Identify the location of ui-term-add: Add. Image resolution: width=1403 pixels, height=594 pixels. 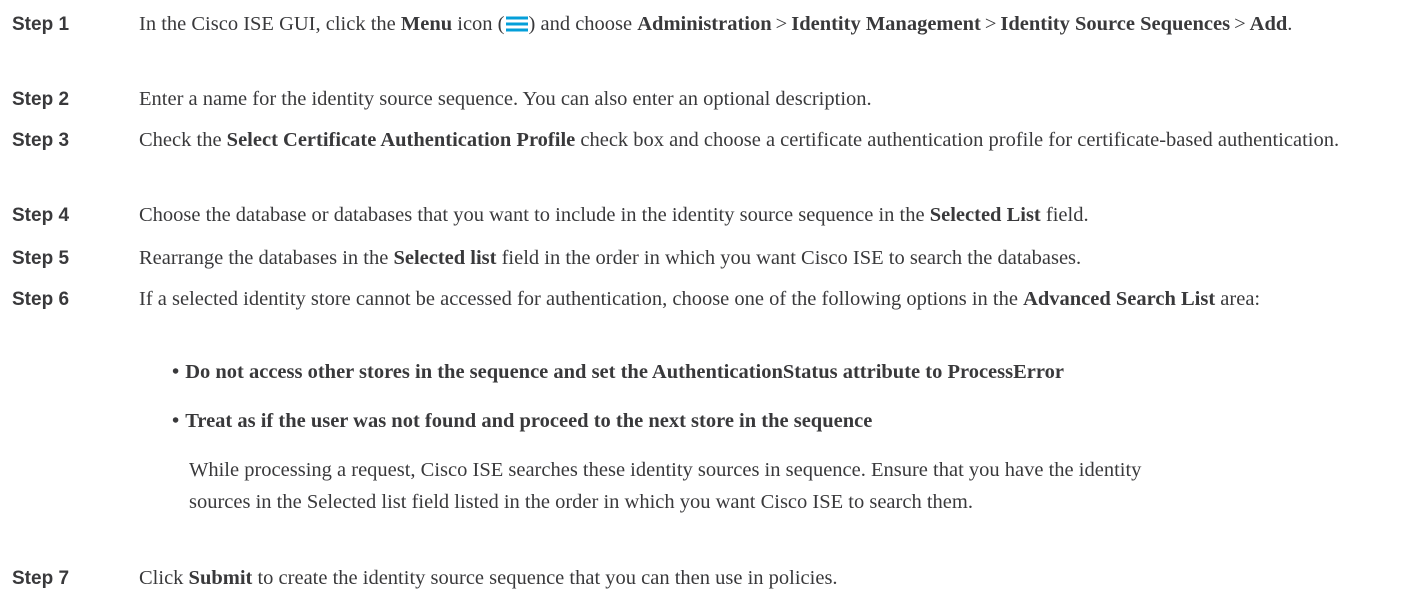
(1268, 24).